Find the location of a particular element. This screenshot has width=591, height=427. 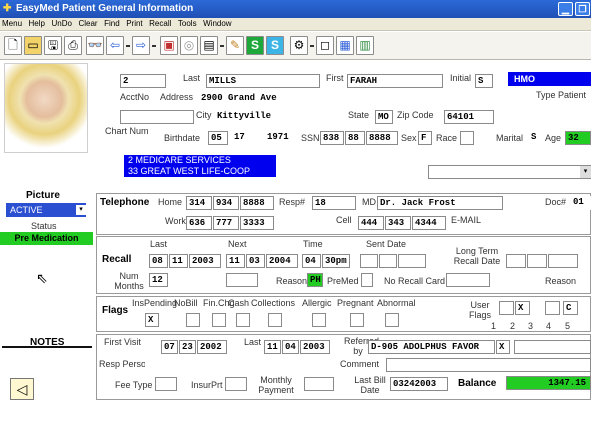

minimize-button: ▁ is located at coordinates (565, 9).